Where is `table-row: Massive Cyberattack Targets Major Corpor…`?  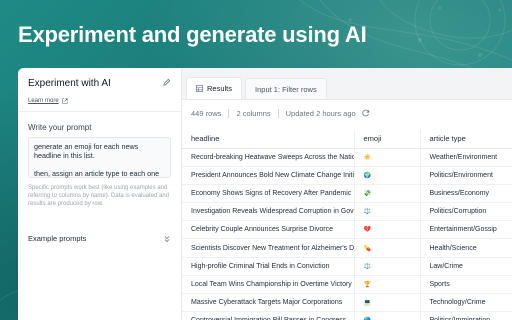 table-row: Massive Cyberattack Targets Major Corpor… is located at coordinates (347, 303).